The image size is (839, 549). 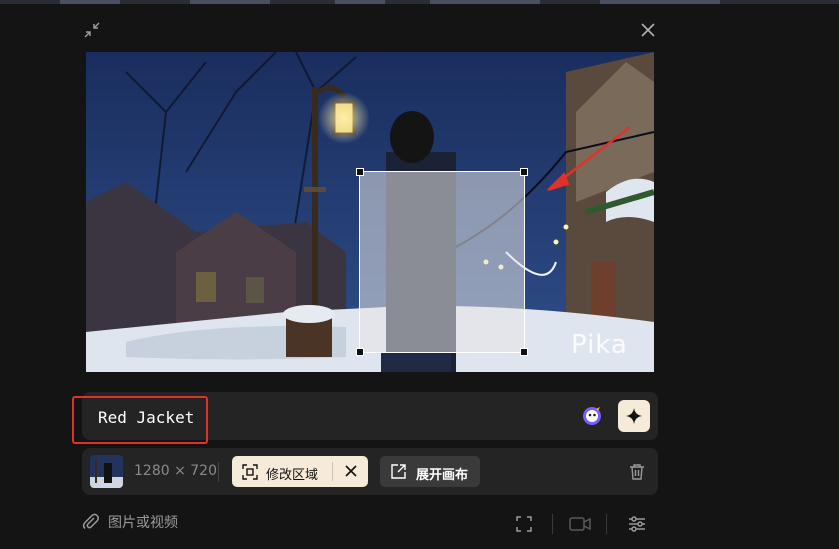 What do you see at coordinates (351, 471) in the screenshot?
I see `remove-edit-region-close-icon` at bounding box center [351, 471].